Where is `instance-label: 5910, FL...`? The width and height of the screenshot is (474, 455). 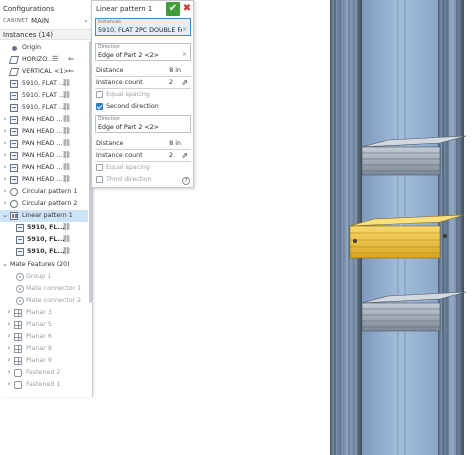
instance-label: 5910, FL... is located at coordinates (46, 239).